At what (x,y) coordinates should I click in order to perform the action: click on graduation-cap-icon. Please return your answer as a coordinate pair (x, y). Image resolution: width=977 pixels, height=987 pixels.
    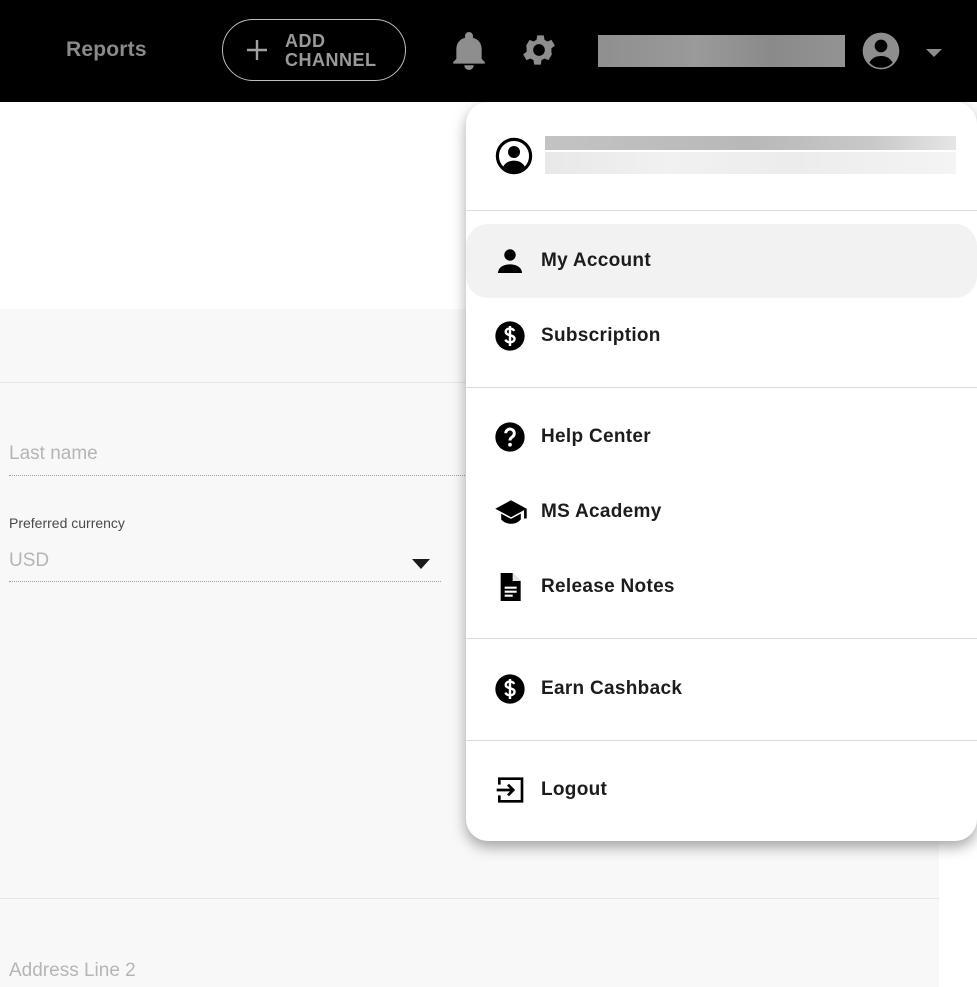
    Looking at the image, I should click on (510, 512).